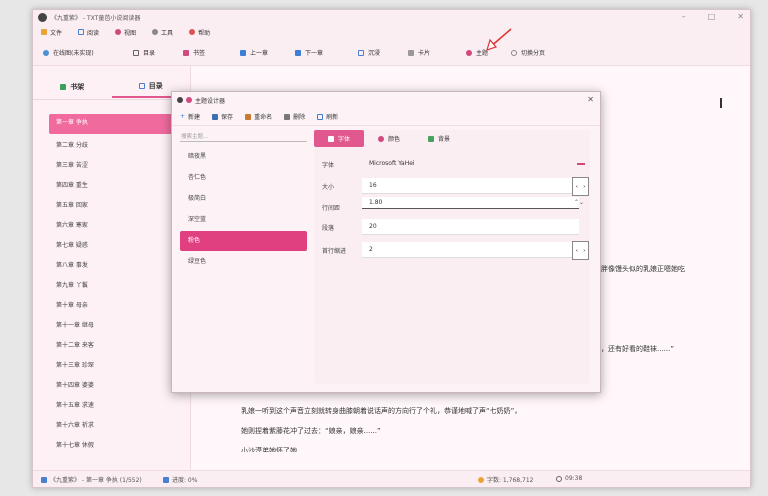 This screenshot has width=768, height=496. I want to click on globe-icon, so click(46, 52).